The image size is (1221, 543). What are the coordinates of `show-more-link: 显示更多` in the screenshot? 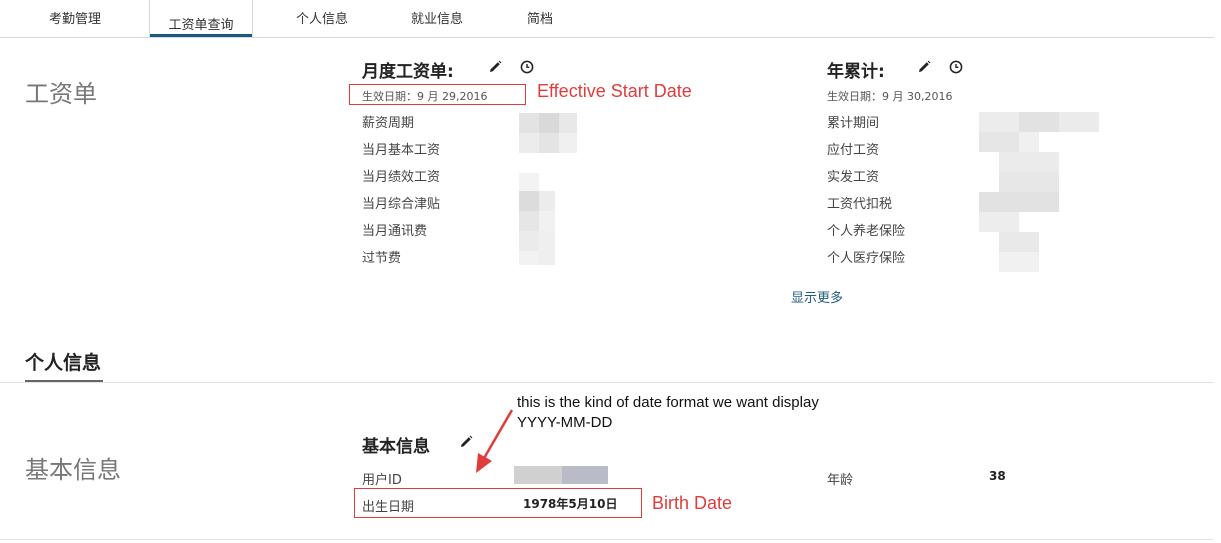 It's located at (817, 296).